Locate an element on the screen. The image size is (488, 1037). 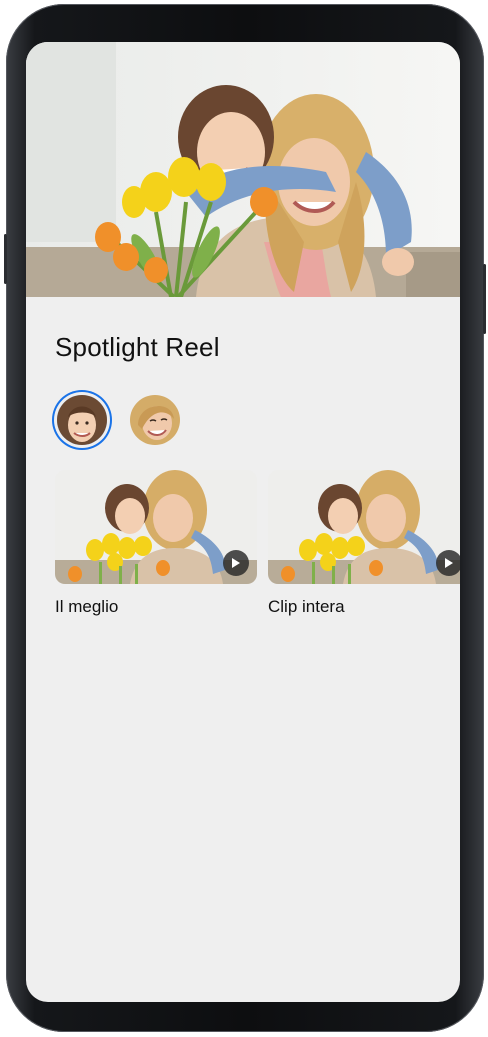
person-chip-woman is located at coordinates (155, 420).